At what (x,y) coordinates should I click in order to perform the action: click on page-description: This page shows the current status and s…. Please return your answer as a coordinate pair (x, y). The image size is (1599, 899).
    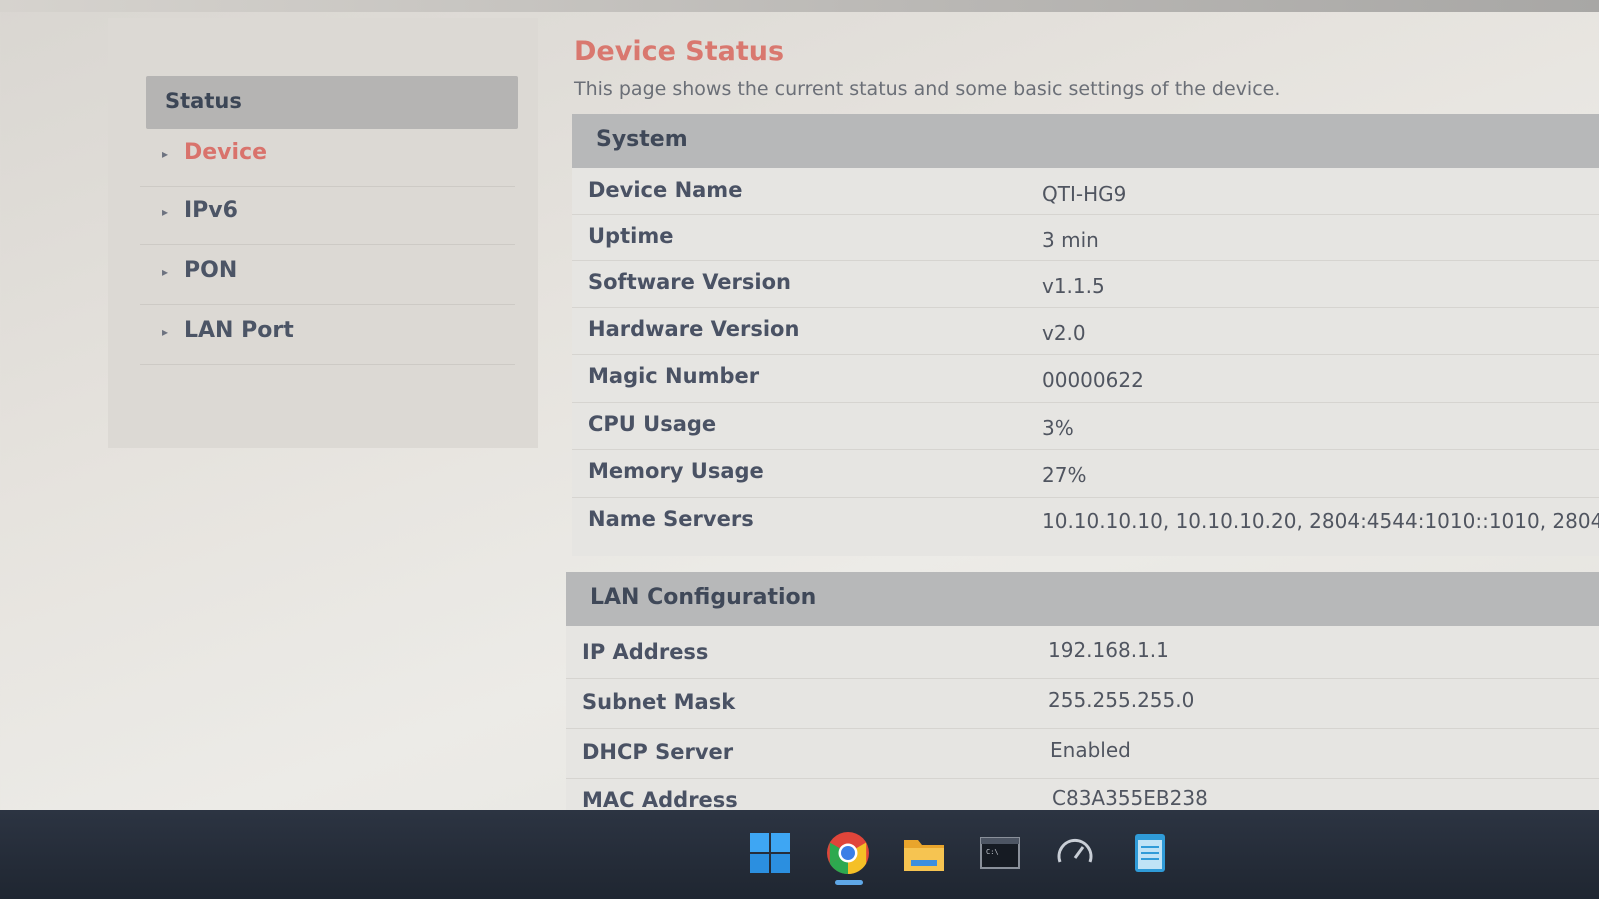
    Looking at the image, I should click on (927, 89).